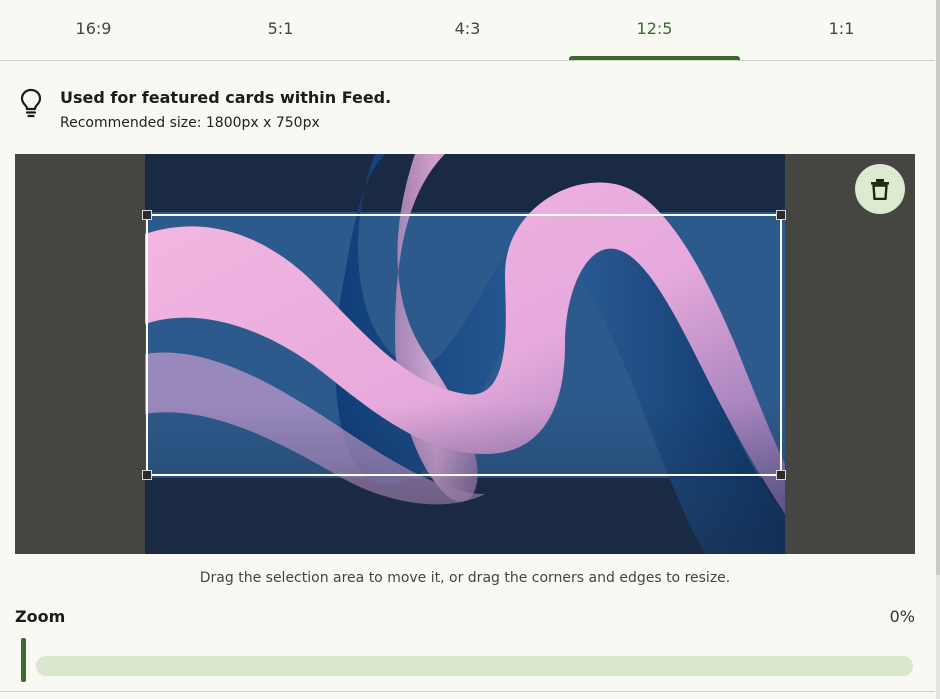 The width and height of the screenshot is (940, 699). I want to click on zoom-label: Zoom, so click(40, 616).